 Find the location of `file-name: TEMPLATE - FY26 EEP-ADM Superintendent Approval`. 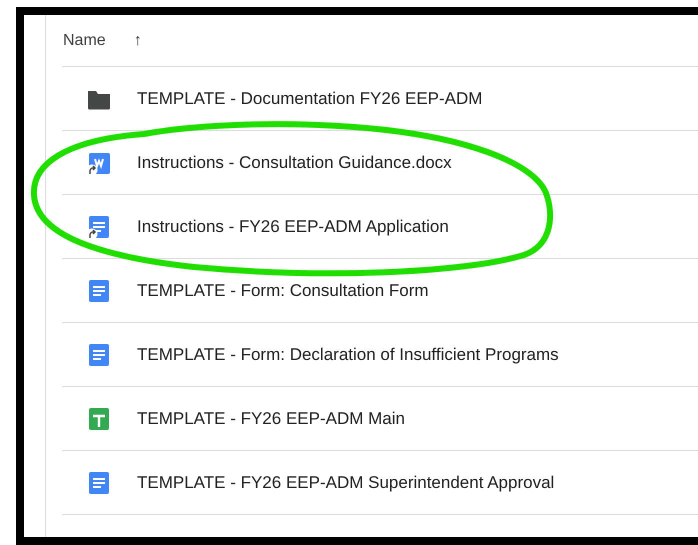

file-name: TEMPLATE - FY26 EEP-ADM Superintendent Approval is located at coordinates (345, 483).